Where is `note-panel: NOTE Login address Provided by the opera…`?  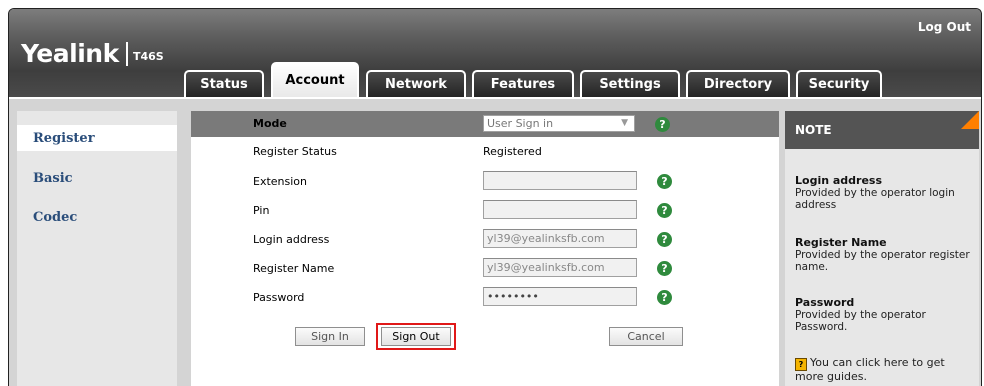 note-panel: NOTE Login address Provided by the opera… is located at coordinates (882, 248).